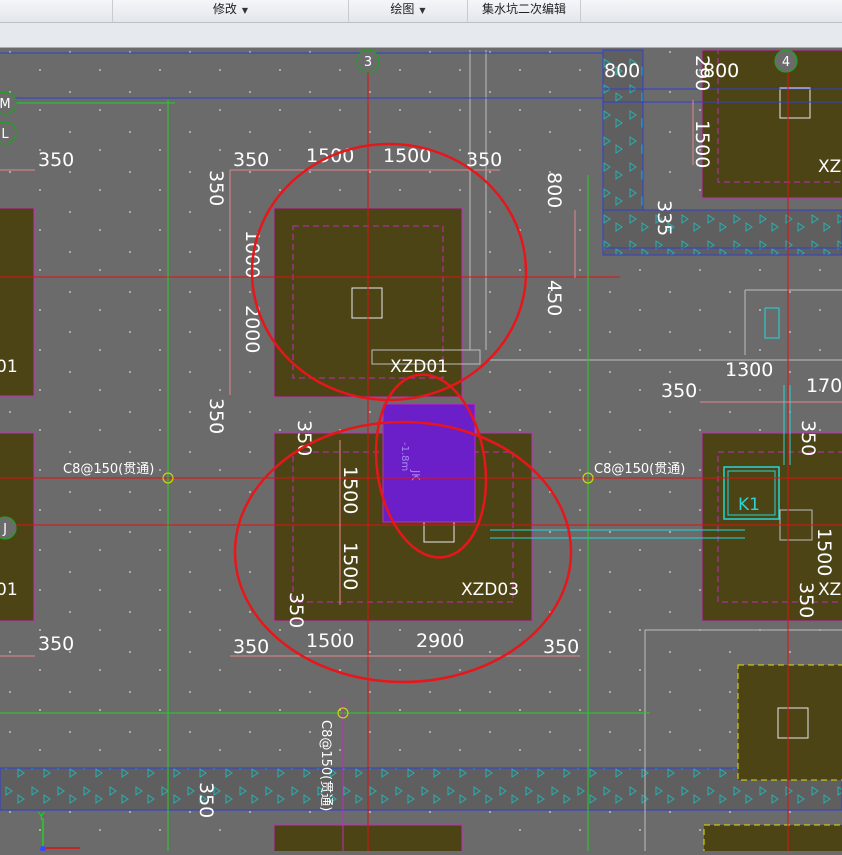  I want to click on modify-label: 修改, so click(224, 9).